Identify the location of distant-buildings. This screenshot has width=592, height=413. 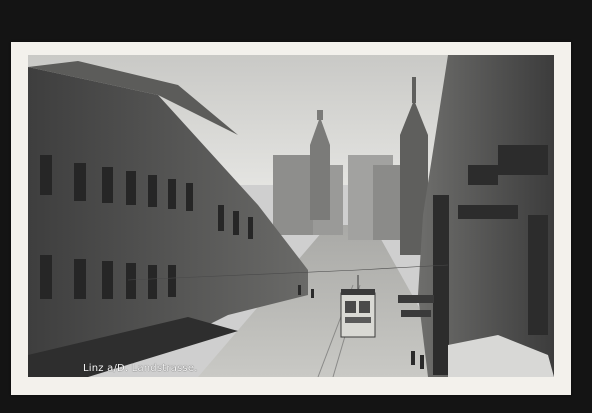
(338, 197).